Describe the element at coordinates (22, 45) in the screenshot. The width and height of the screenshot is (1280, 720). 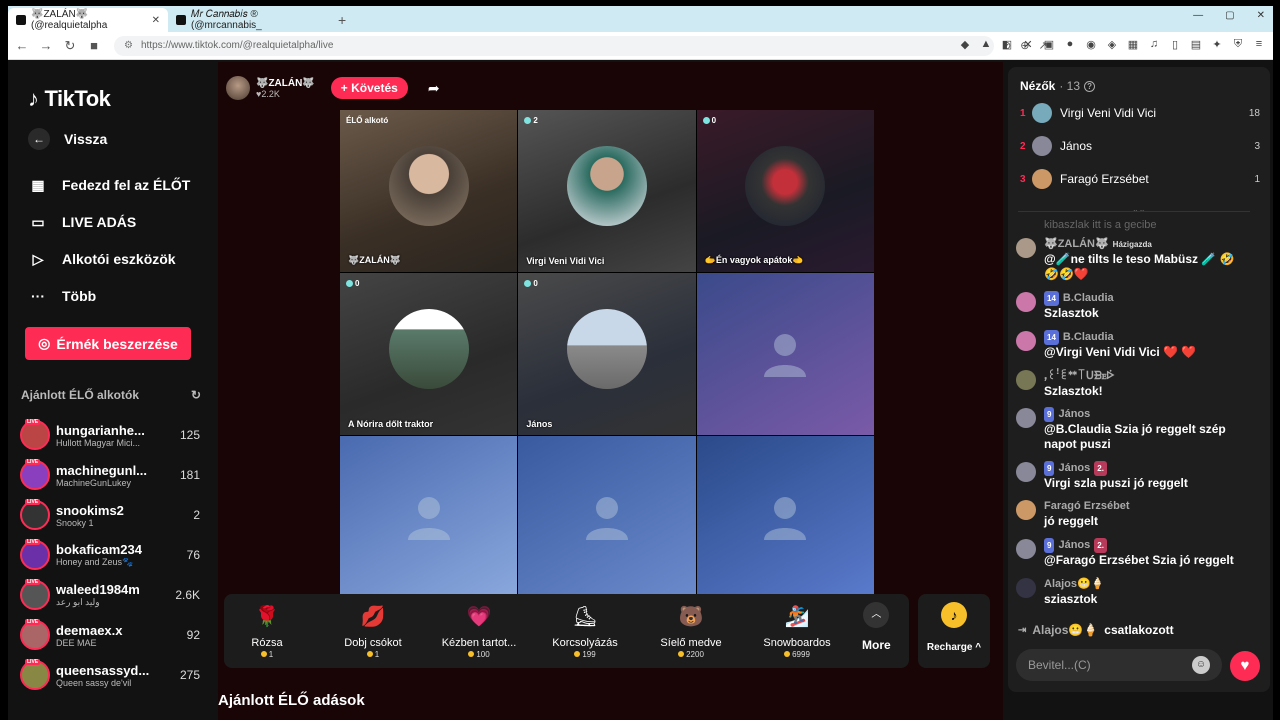
I see `back-icon: ←` at that location.